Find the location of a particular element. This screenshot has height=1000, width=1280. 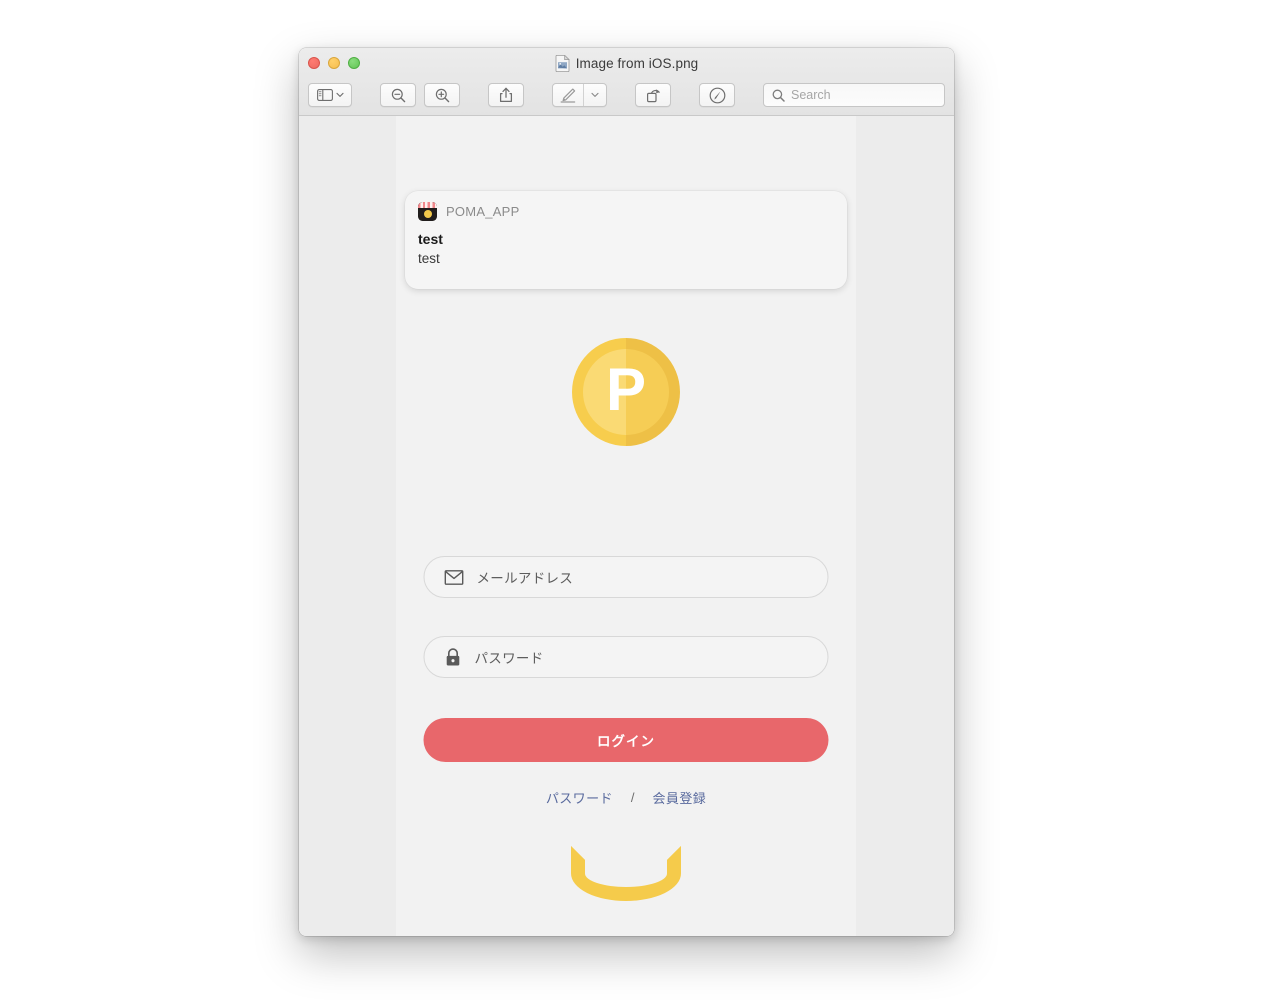

zoom-in-button is located at coordinates (442, 95).